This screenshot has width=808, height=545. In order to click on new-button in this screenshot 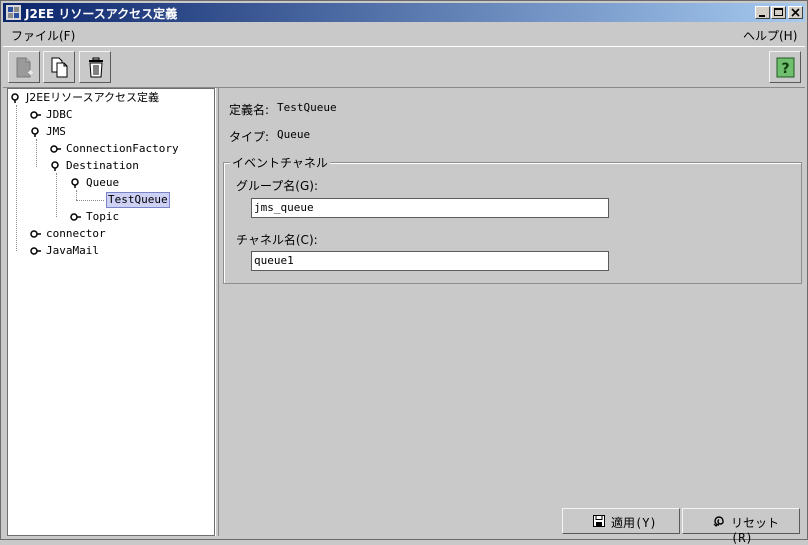, I will do `click(24, 67)`.